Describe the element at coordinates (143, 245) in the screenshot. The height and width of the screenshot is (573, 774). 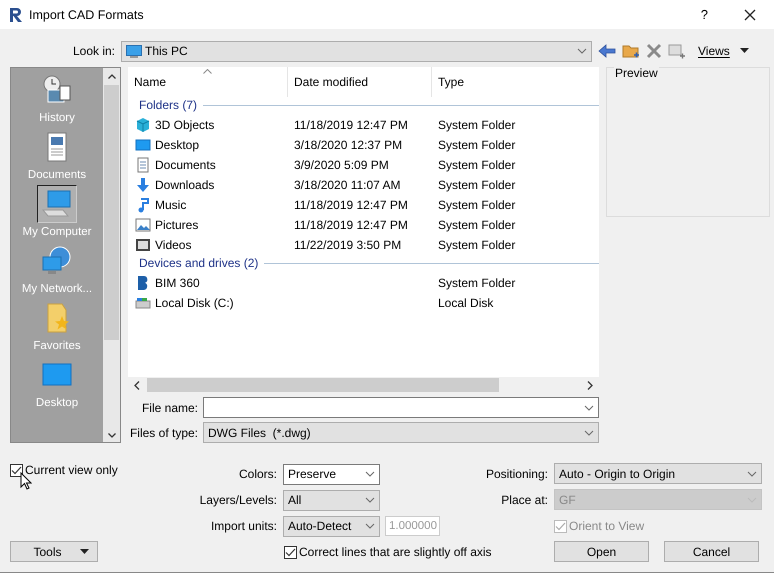
I see `videos-icon` at that location.